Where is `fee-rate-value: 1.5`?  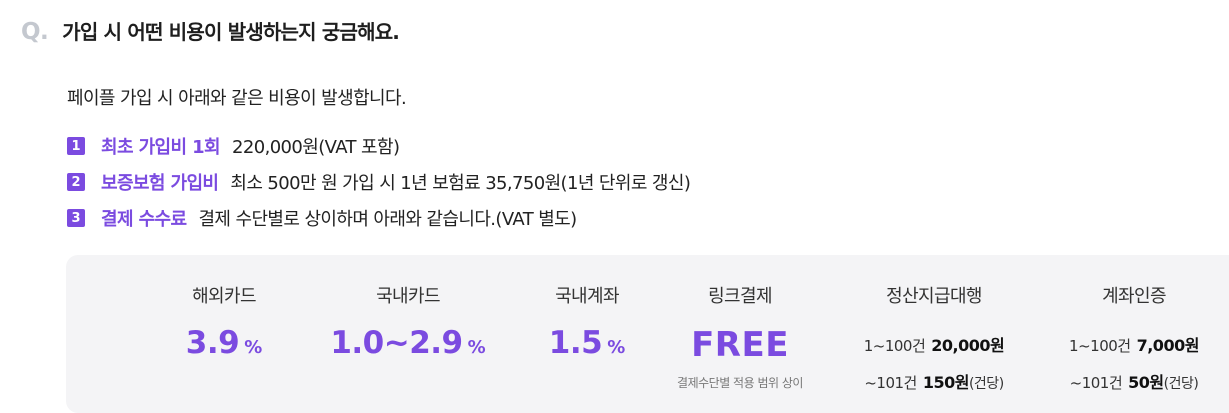
fee-rate-value: 1.5 is located at coordinates (575, 343).